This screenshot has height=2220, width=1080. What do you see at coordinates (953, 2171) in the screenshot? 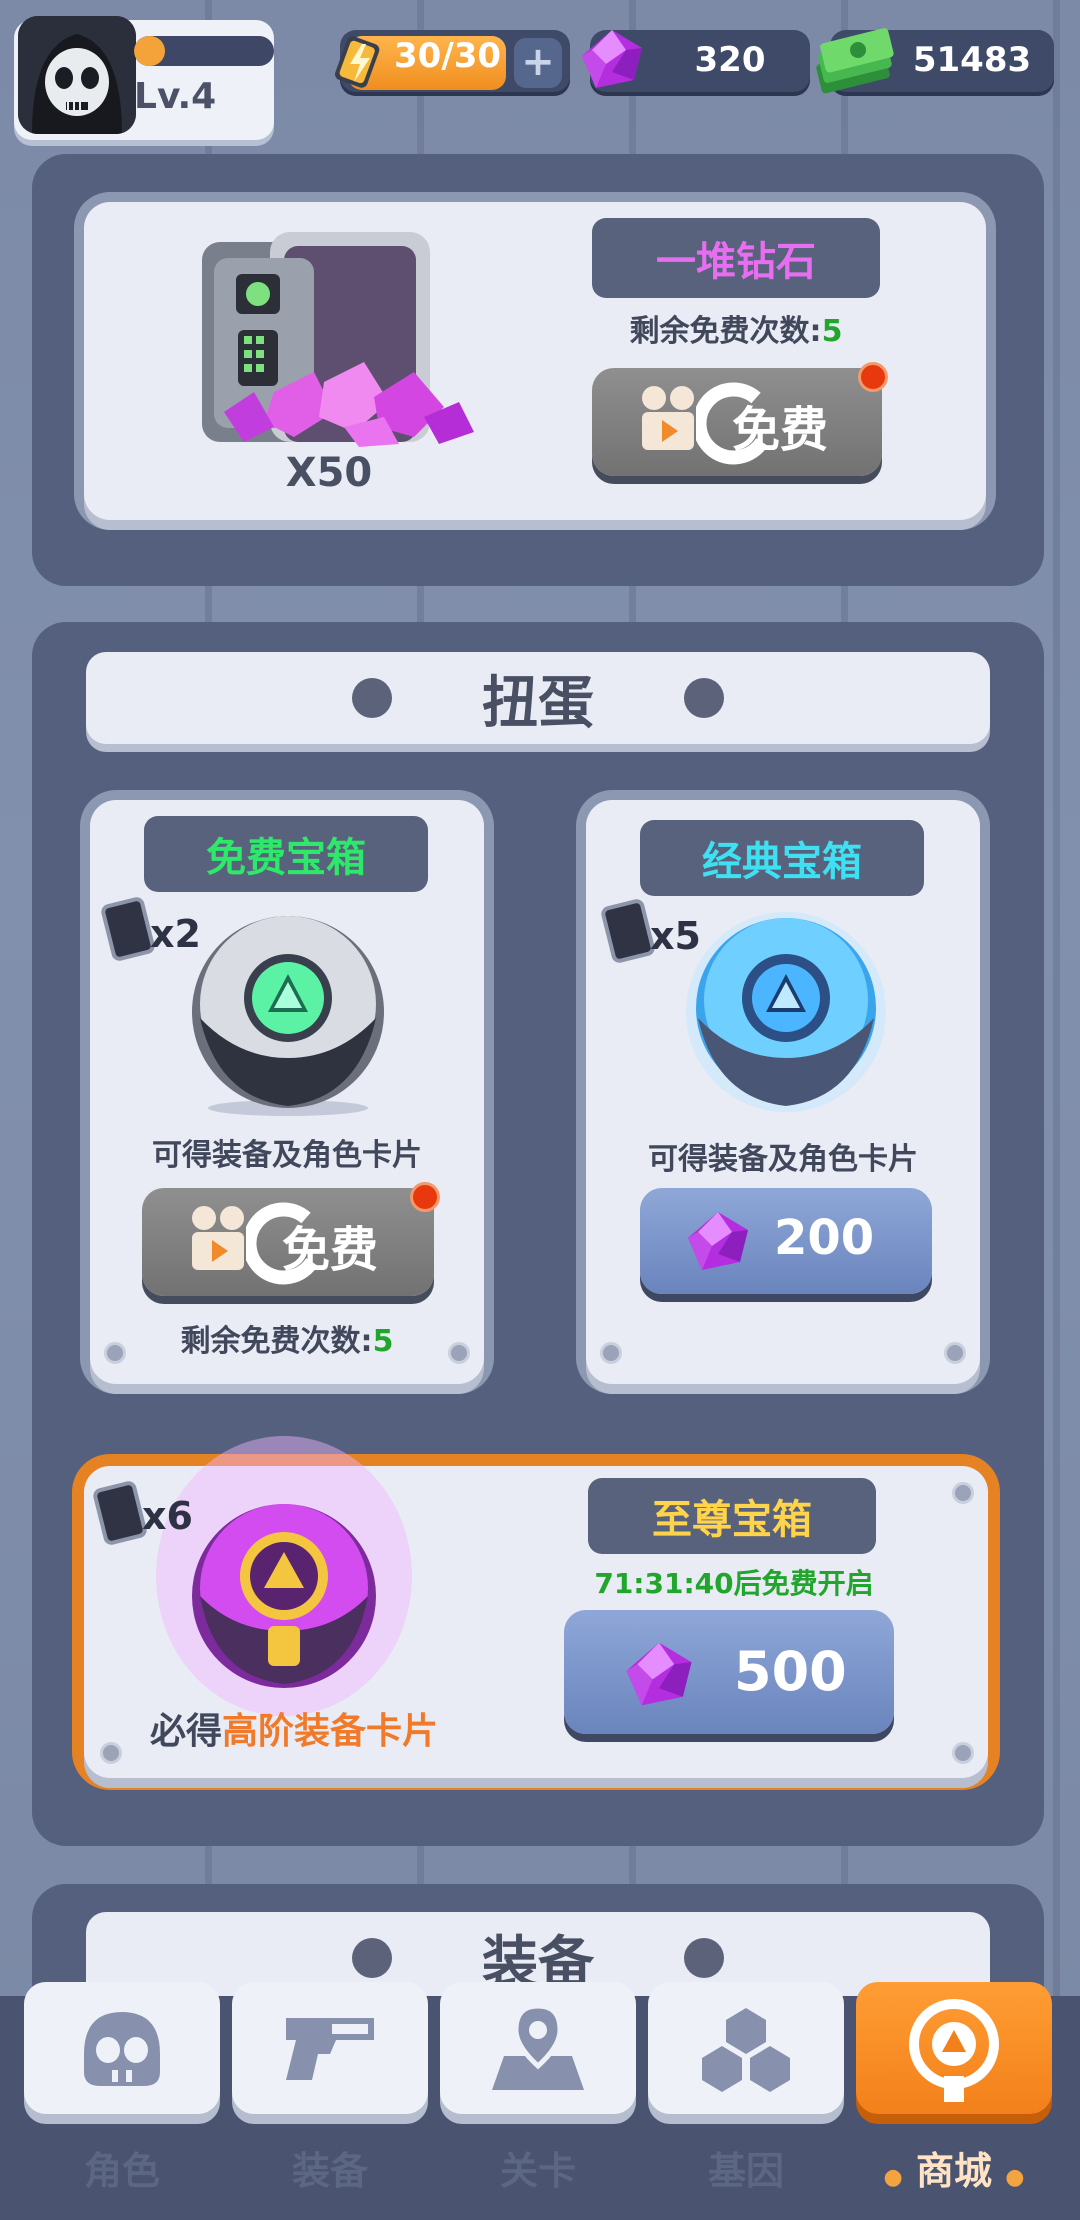
I see `nav-label-shop-text: 商城` at bounding box center [953, 2171].